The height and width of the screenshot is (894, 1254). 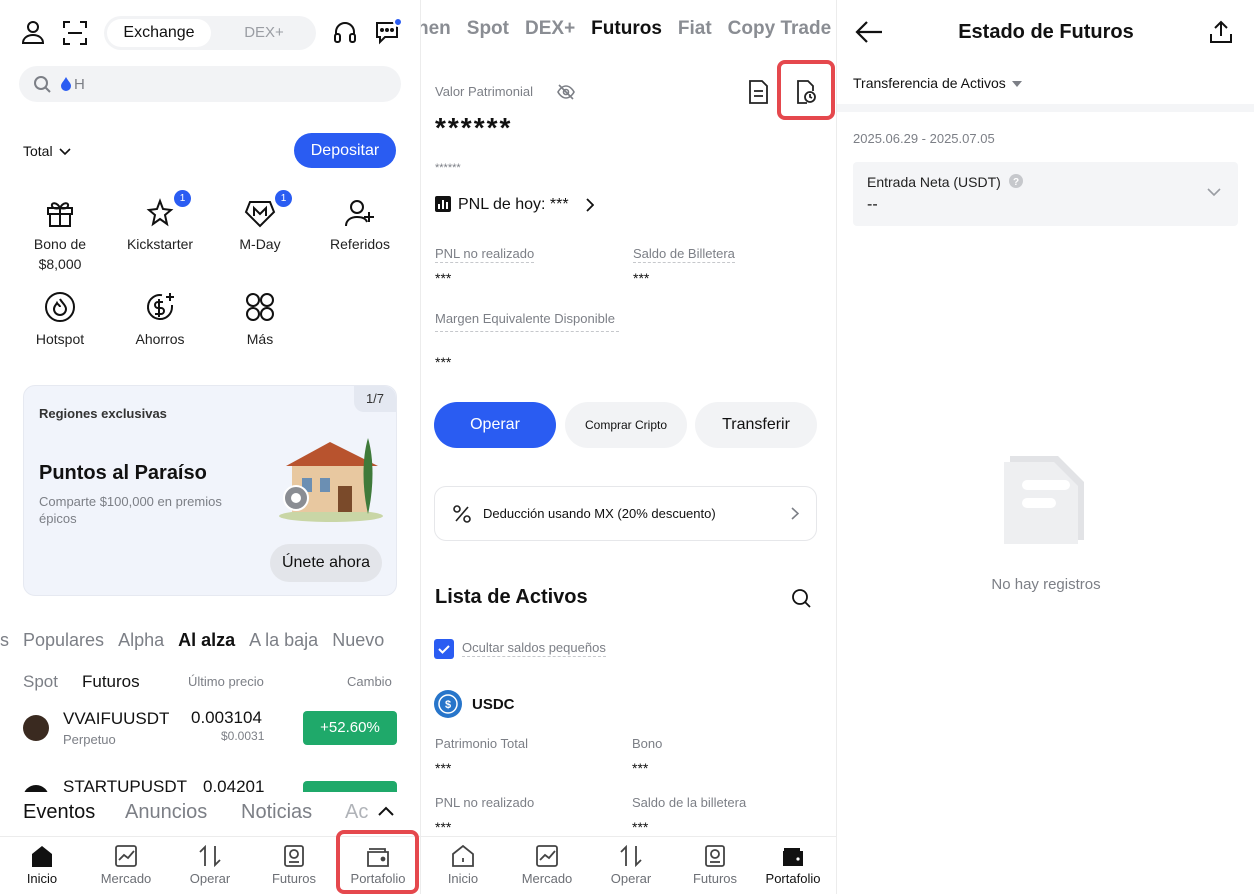 I want to click on bottom-nav: Inicio Mercado Operar Futuros Portafolio, so click(x=628, y=865).